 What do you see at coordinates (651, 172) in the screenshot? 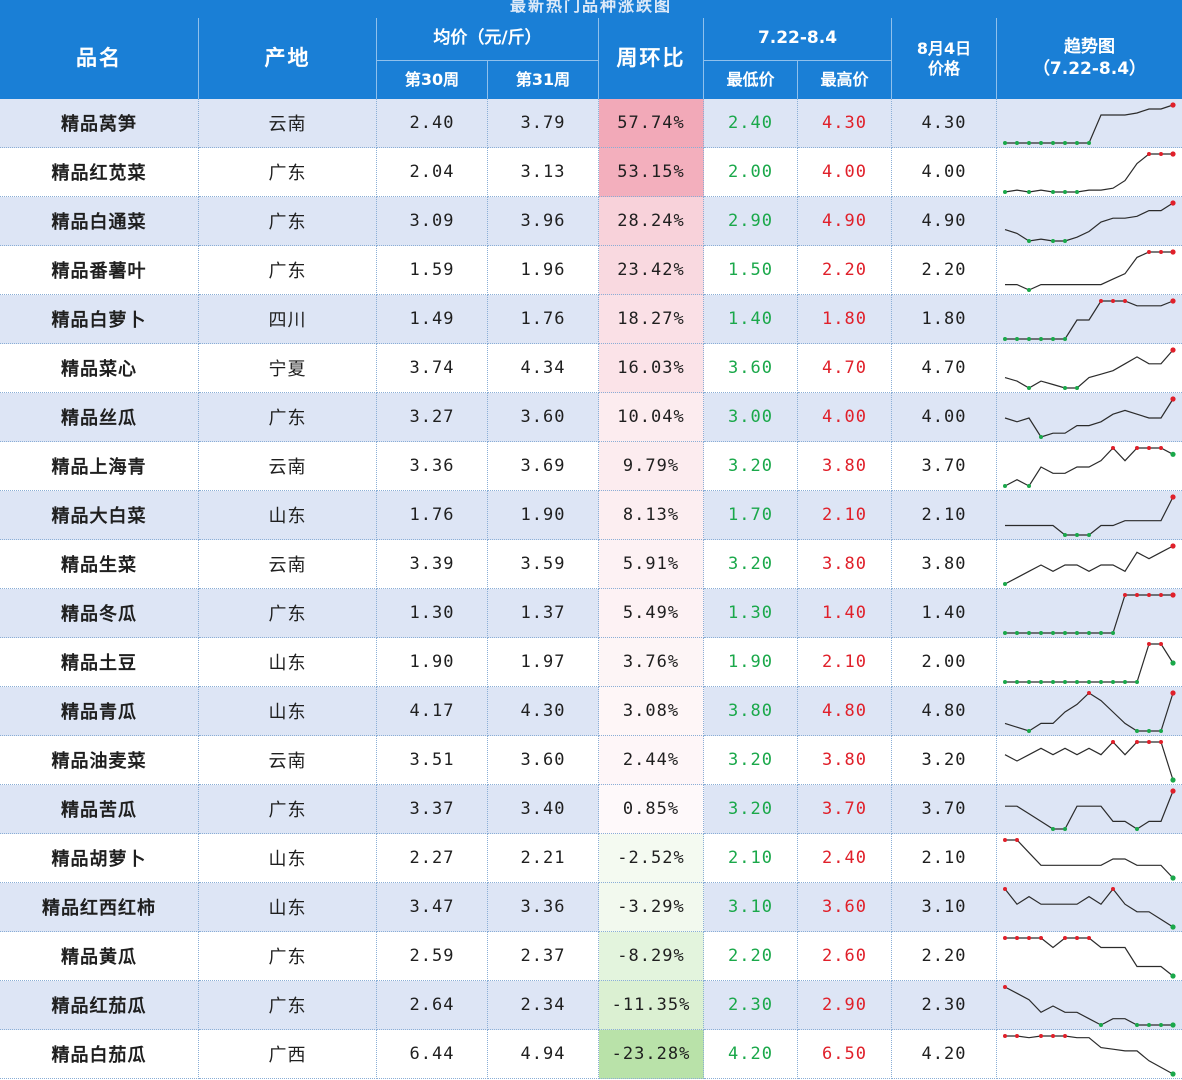
I see `wow-change: 53.15%` at bounding box center [651, 172].